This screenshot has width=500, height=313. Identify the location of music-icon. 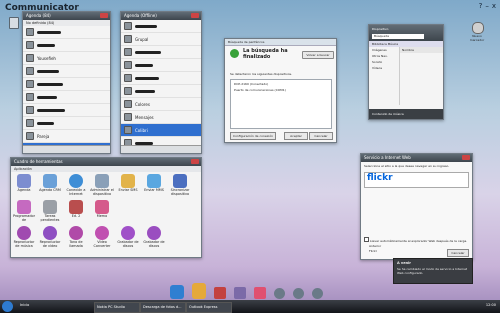
(24, 233).